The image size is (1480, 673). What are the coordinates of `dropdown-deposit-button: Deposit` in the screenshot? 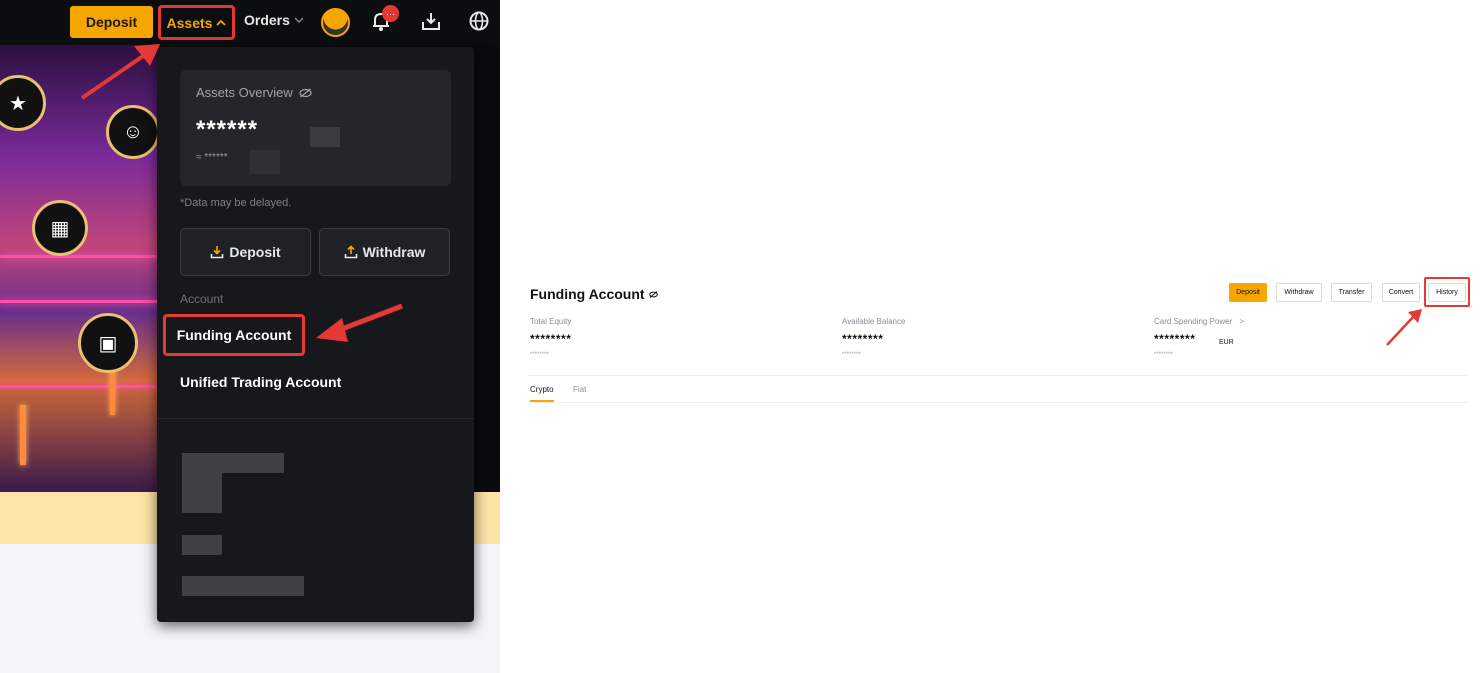 It's located at (245, 252).